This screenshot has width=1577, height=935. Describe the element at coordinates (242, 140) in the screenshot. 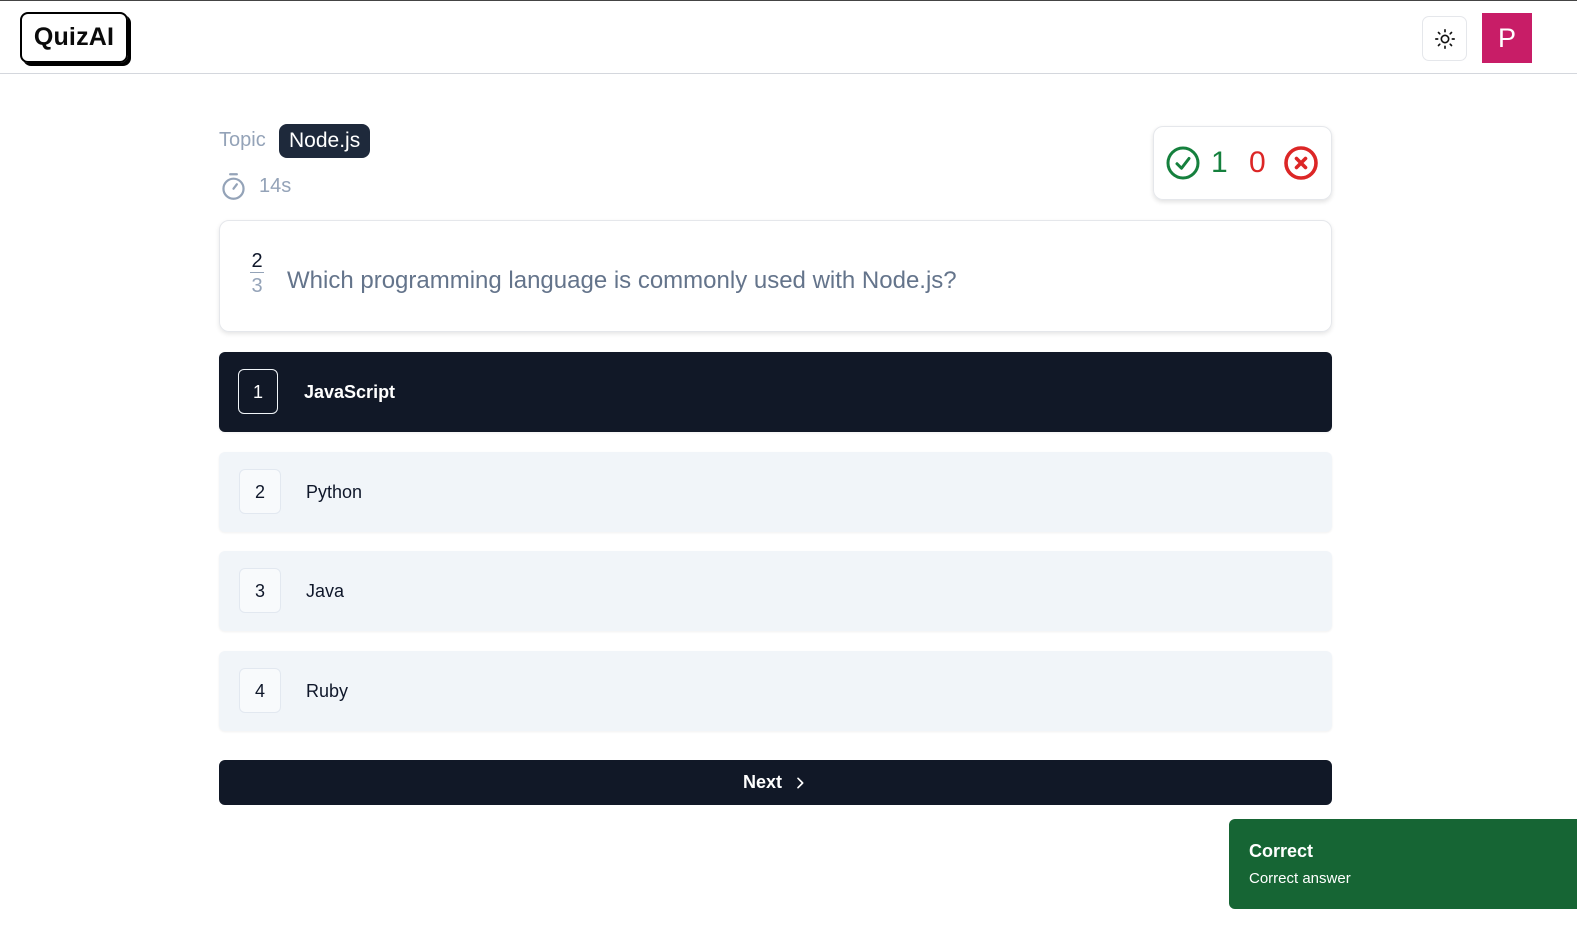

I see `topic-label: Topic` at that location.